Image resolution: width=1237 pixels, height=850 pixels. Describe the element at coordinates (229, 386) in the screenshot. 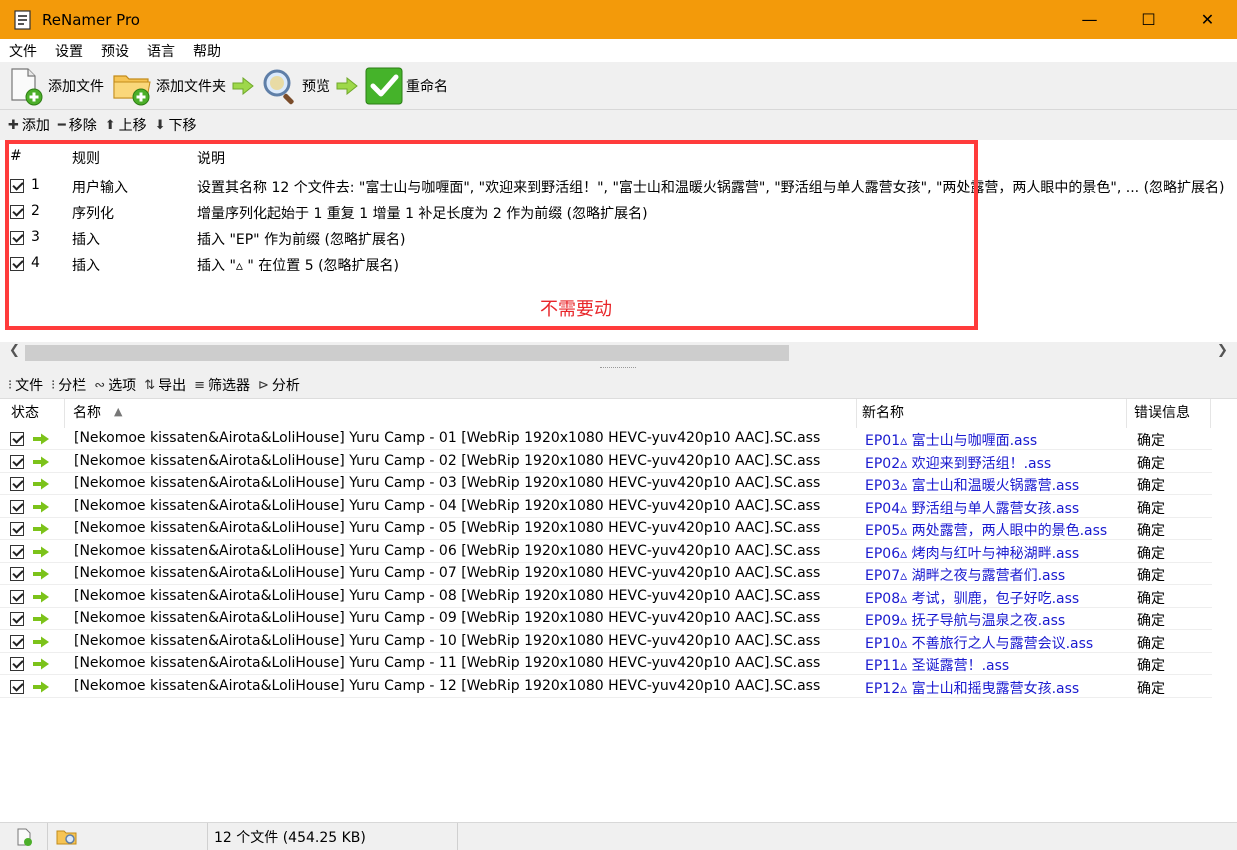

I see `filter-menu-label: 筛选器` at that location.